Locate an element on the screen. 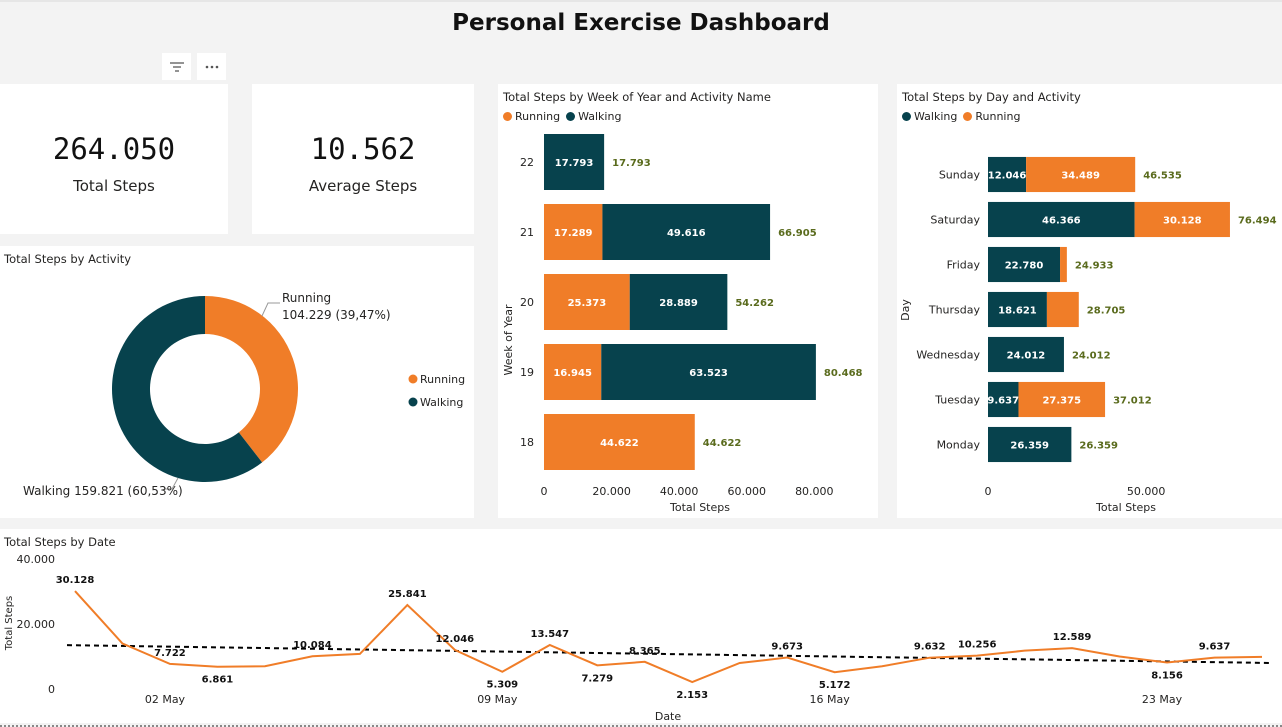  point-data-label: 25.841 is located at coordinates (407, 594).